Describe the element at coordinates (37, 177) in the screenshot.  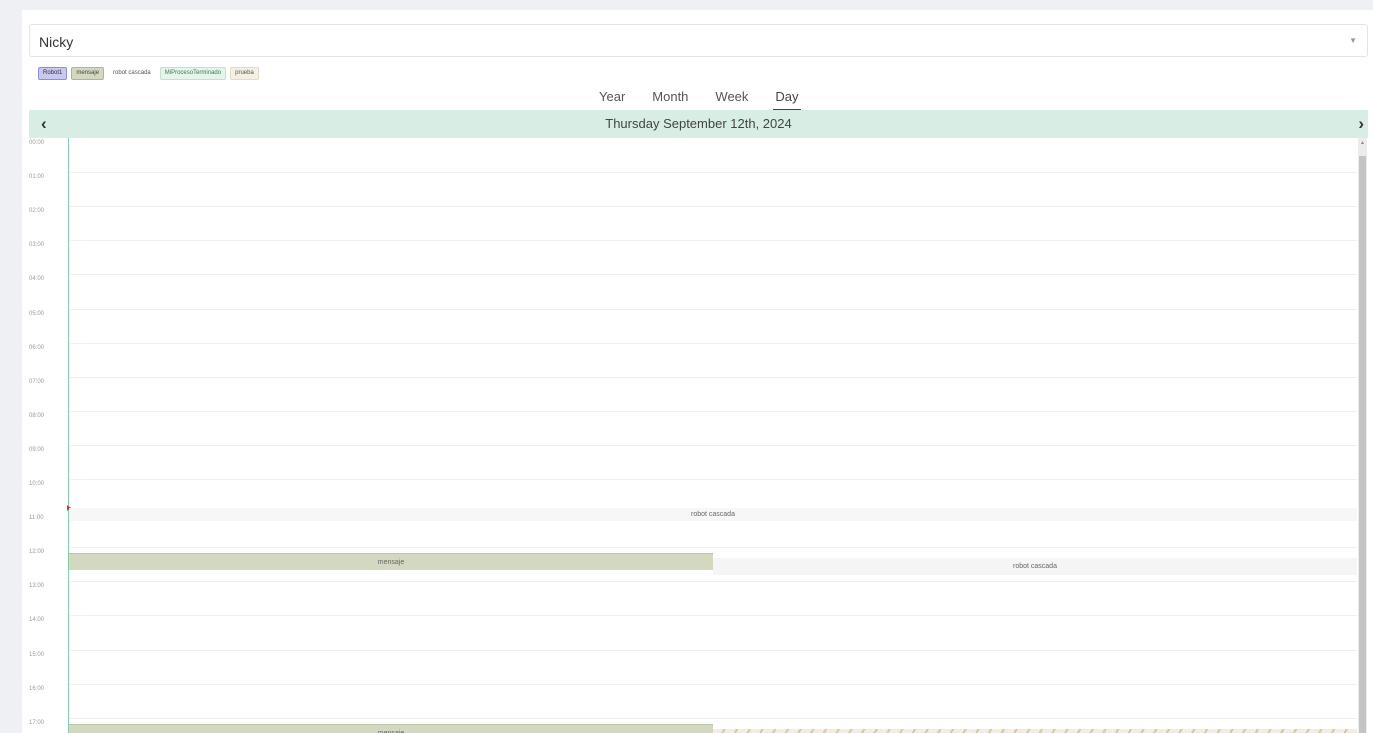
I see `hour-label: 01:00` at that location.